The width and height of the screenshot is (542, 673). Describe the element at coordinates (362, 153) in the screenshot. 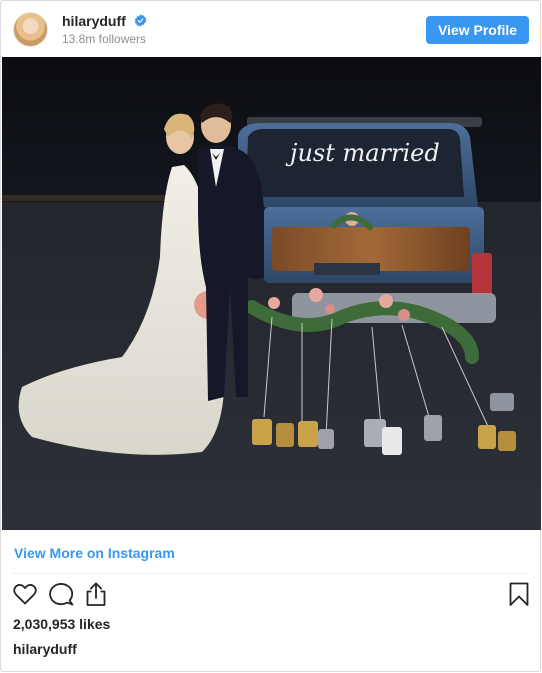

I see `just-married-lettering: just married` at that location.